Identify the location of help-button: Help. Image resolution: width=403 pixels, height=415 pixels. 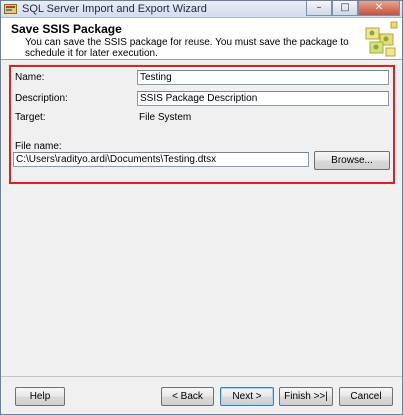
(40, 396).